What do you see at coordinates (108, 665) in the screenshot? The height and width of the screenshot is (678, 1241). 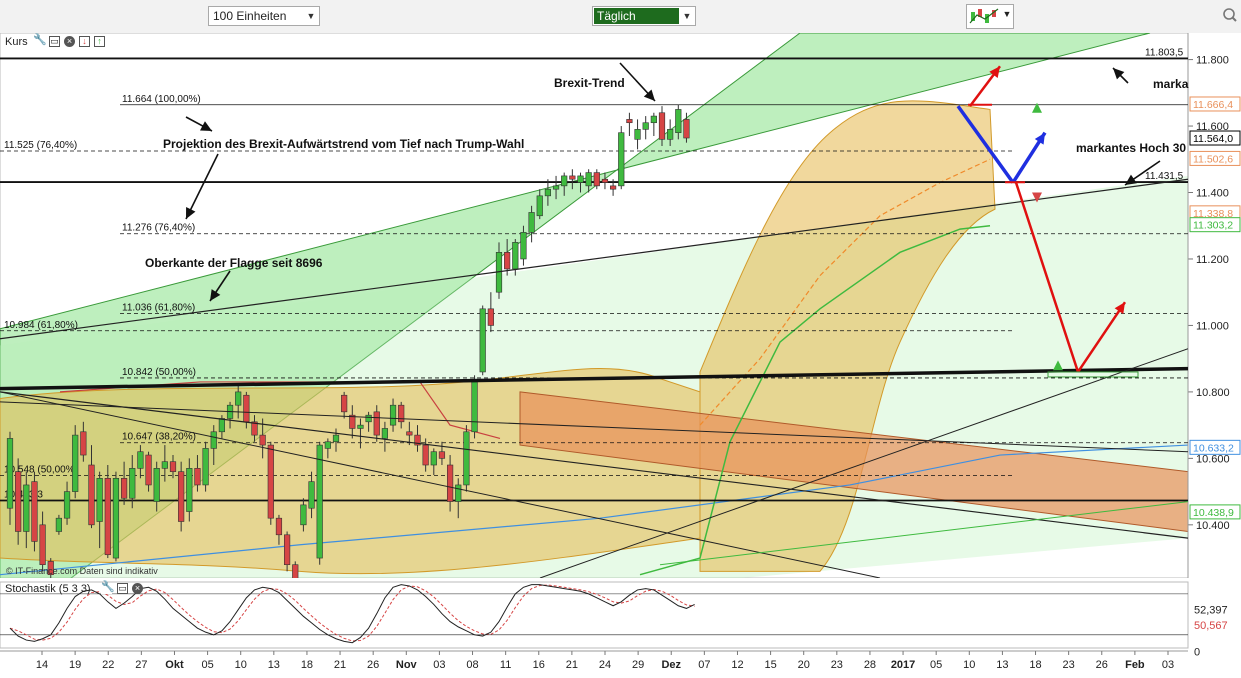 I see `x-tick-label: 22` at bounding box center [108, 665].